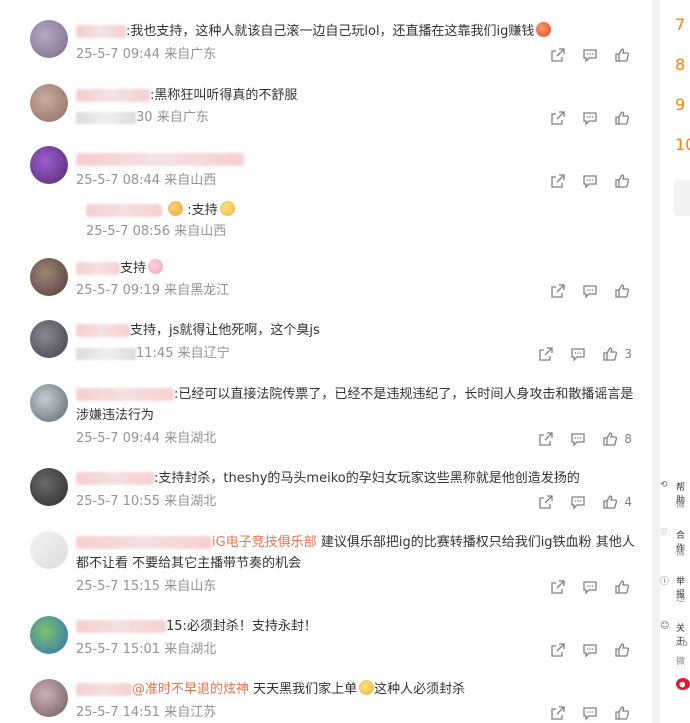 Image resolution: width=690 pixels, height=723 pixels. I want to click on comment-meta: 25-5-7 08:56 来自山西, so click(156, 232).